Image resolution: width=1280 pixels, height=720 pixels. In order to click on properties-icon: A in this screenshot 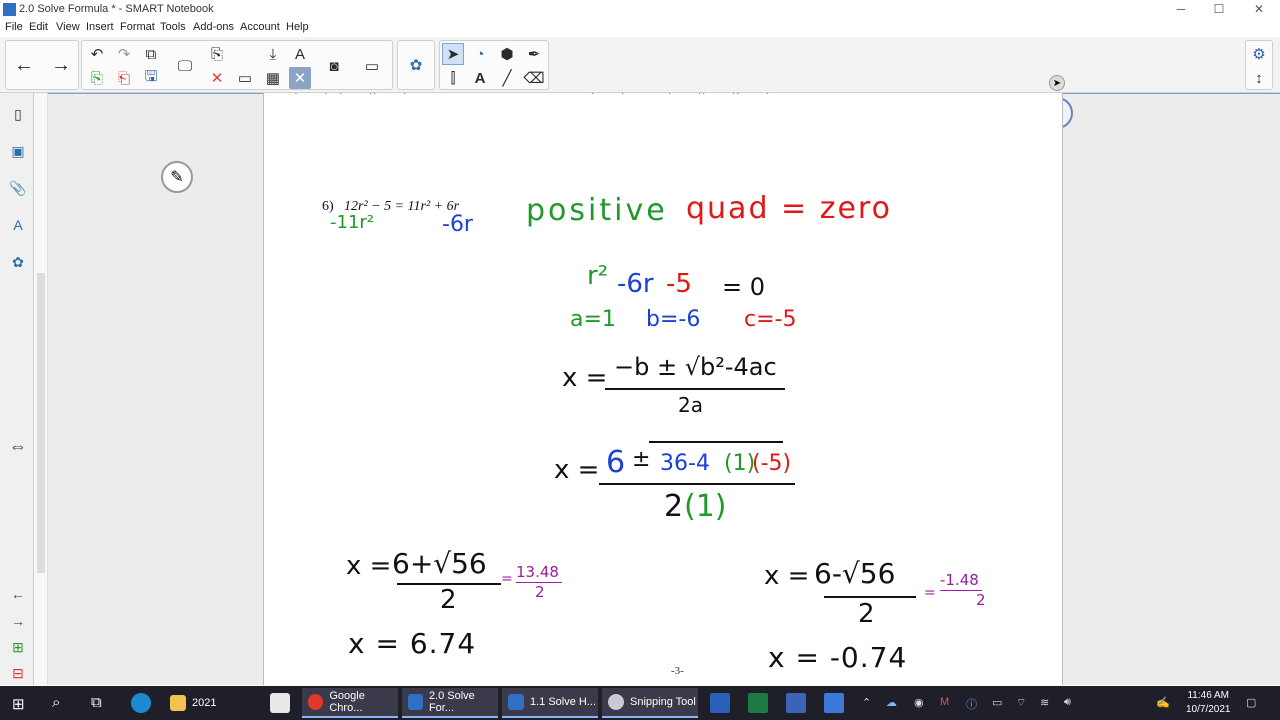, I will do `click(18, 225)`.